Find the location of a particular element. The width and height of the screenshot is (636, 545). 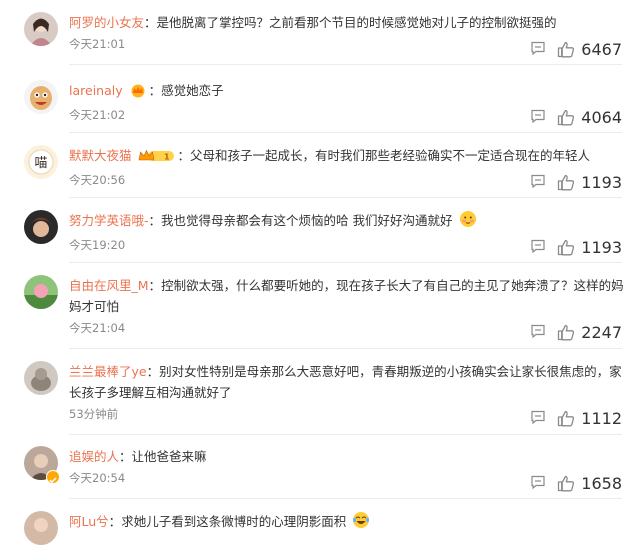

like-button: 2247 is located at coordinates (589, 332).